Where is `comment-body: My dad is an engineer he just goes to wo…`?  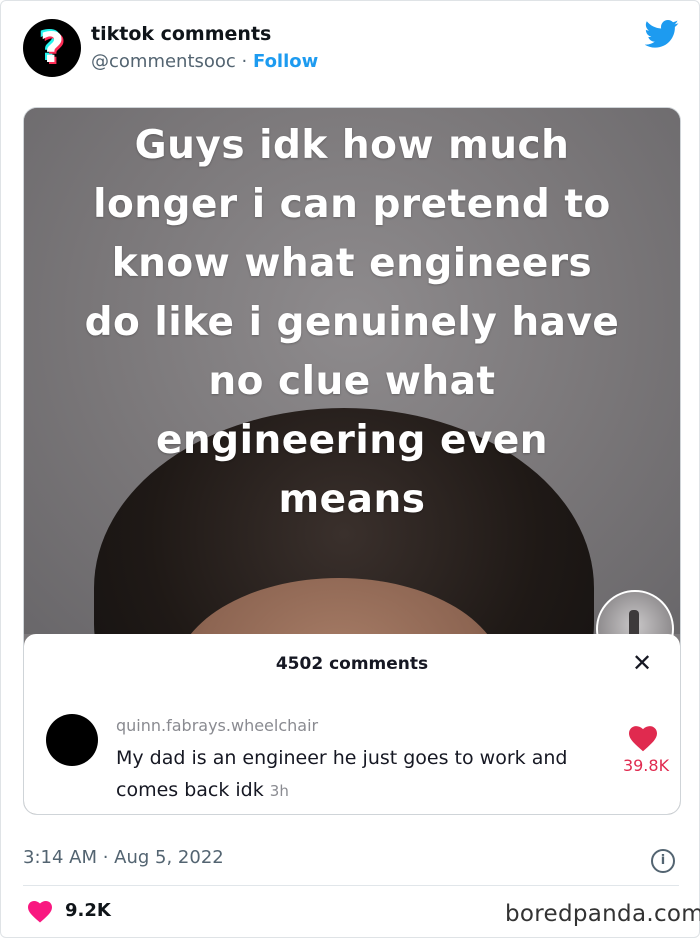 comment-body: My dad is an engineer he just goes to wo… is located at coordinates (351, 774).